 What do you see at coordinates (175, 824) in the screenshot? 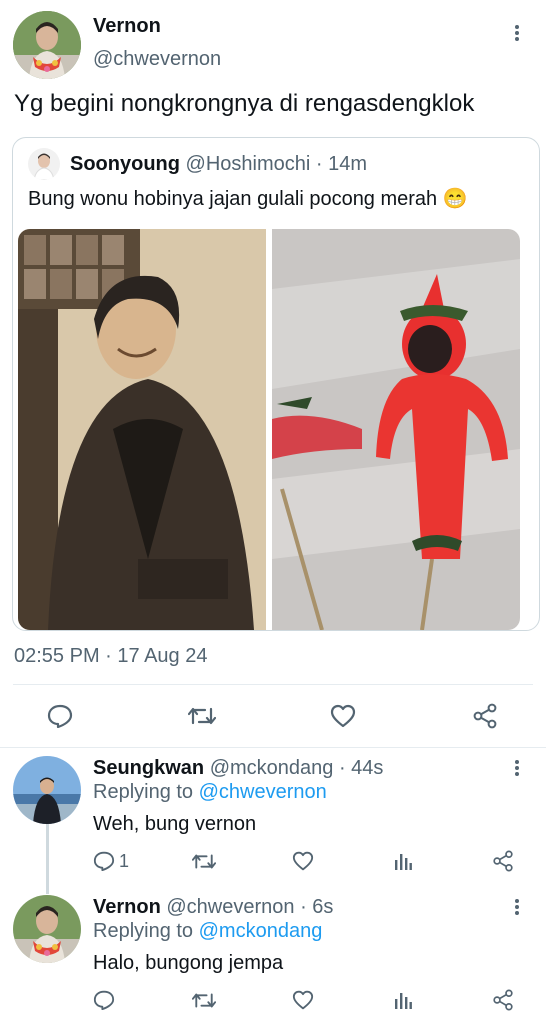
I see `reply1-text: Weh, bung vernon` at bounding box center [175, 824].